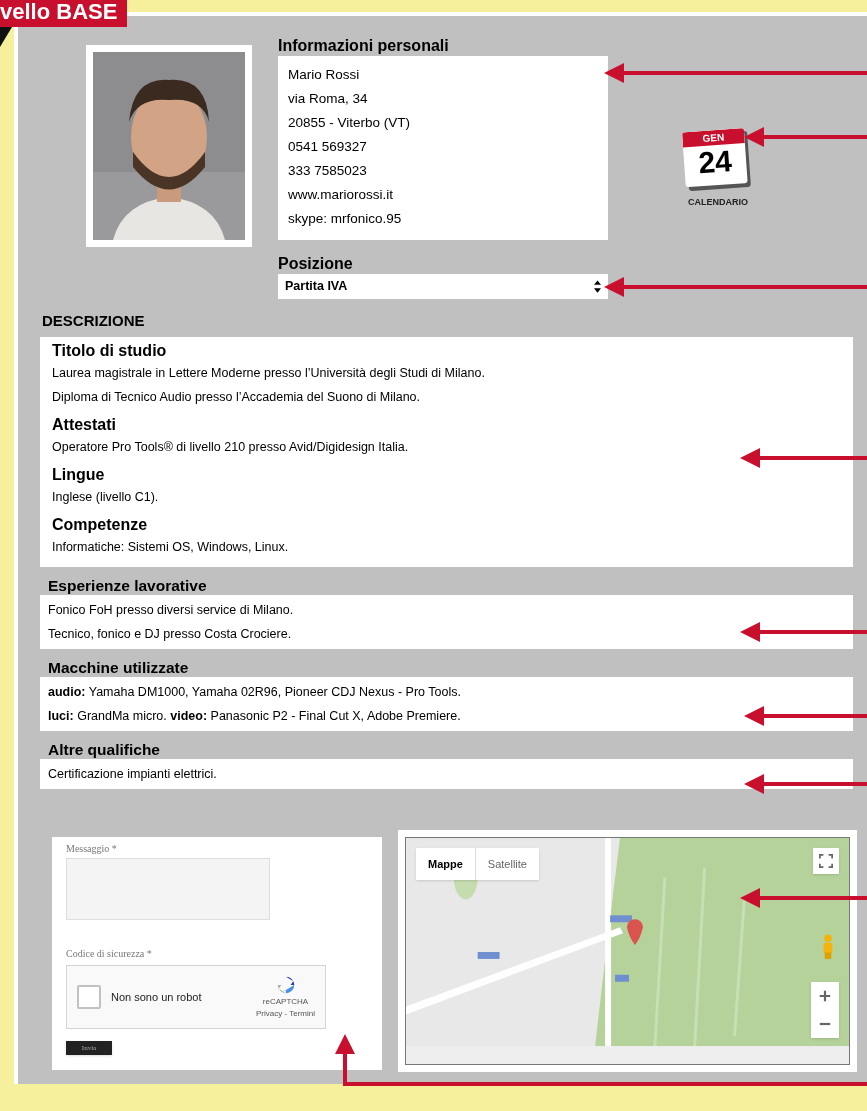 The width and height of the screenshot is (867, 1111). I want to click on field-label: Codice di sicurezza *, so click(109, 954).